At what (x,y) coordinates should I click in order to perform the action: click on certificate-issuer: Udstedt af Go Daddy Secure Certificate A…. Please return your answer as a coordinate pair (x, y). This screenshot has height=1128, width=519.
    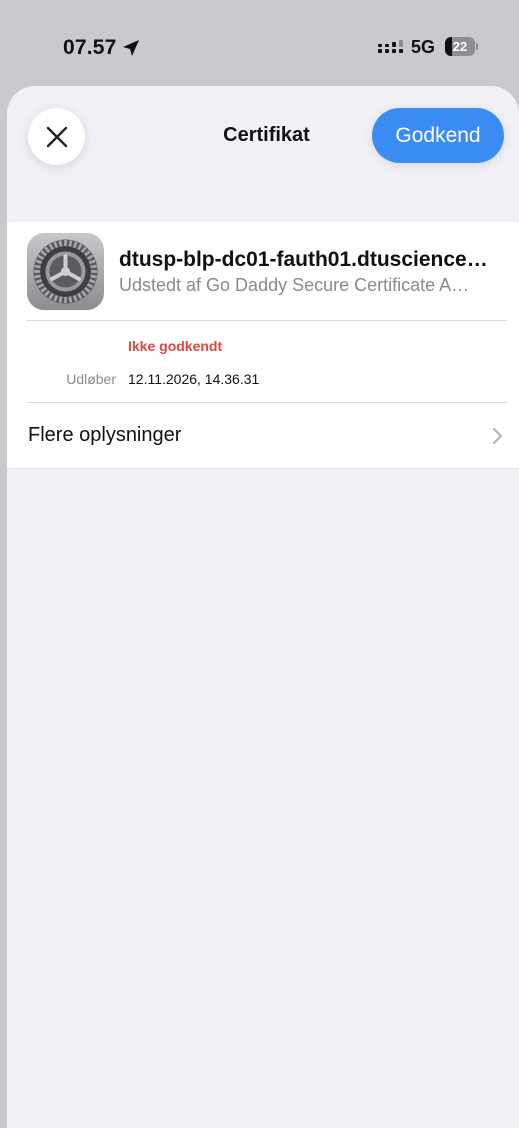
    Looking at the image, I should click on (294, 285).